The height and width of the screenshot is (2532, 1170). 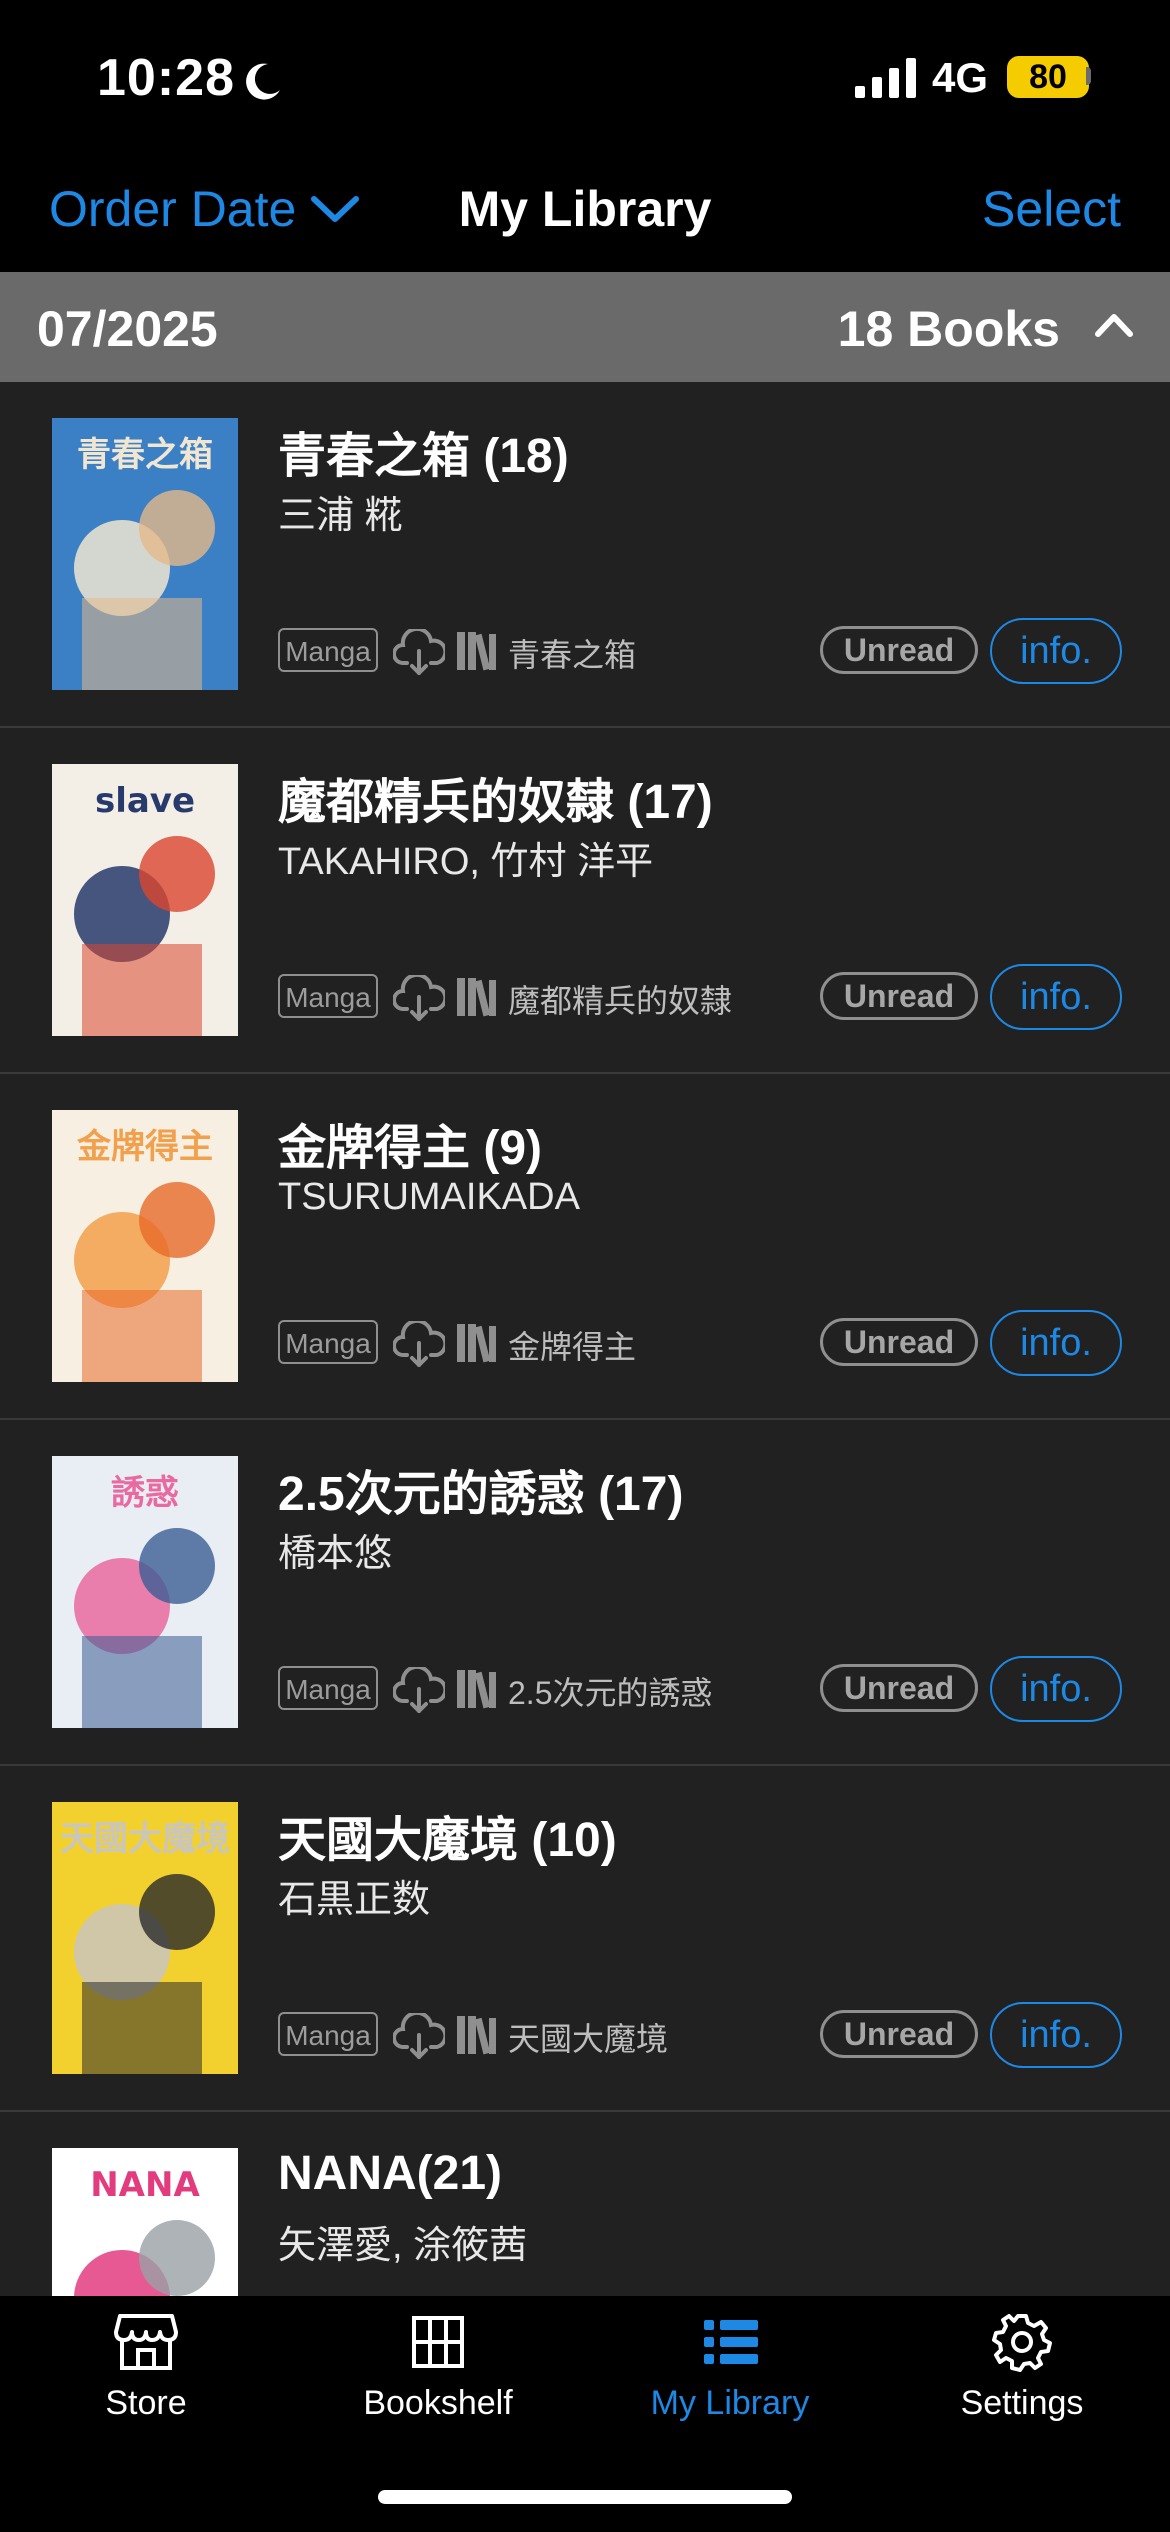 What do you see at coordinates (145, 1839) in the screenshot?
I see `cover-title-art: 天國大魔境` at bounding box center [145, 1839].